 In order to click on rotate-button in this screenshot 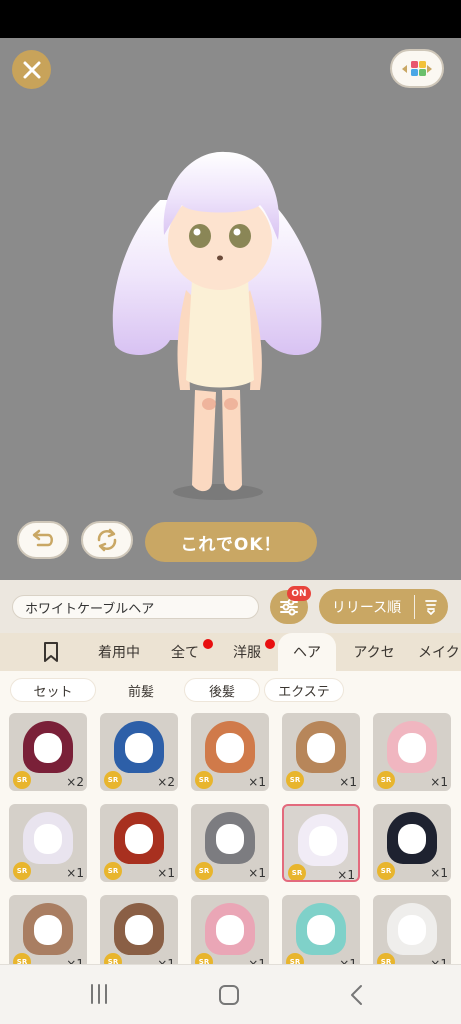, I will do `click(107, 540)`.